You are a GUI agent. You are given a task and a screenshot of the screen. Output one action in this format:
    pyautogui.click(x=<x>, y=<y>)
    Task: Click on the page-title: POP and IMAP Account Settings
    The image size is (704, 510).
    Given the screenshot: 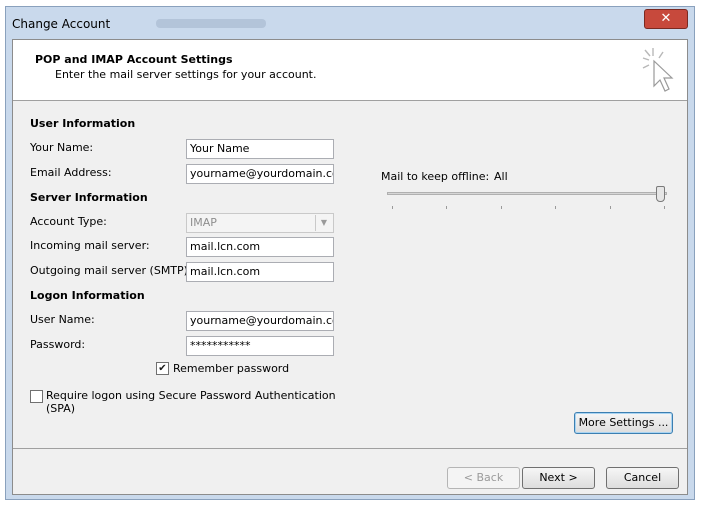 What is the action you would take?
    pyautogui.click(x=134, y=59)
    